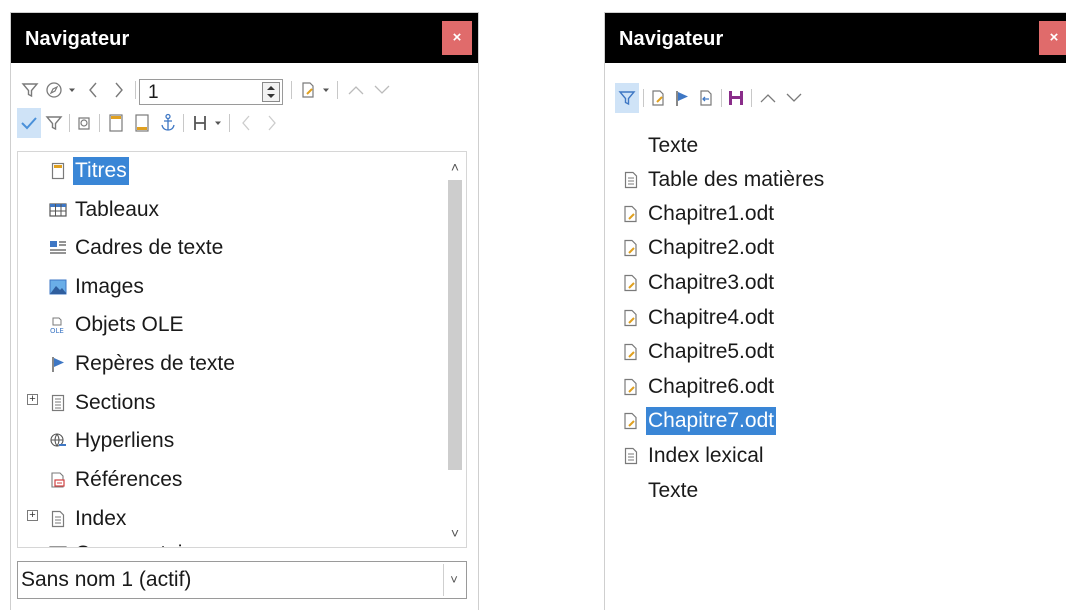 The image size is (1066, 610). What do you see at coordinates (660, 146) in the screenshot?
I see `tree-item-texte: Texte` at bounding box center [660, 146].